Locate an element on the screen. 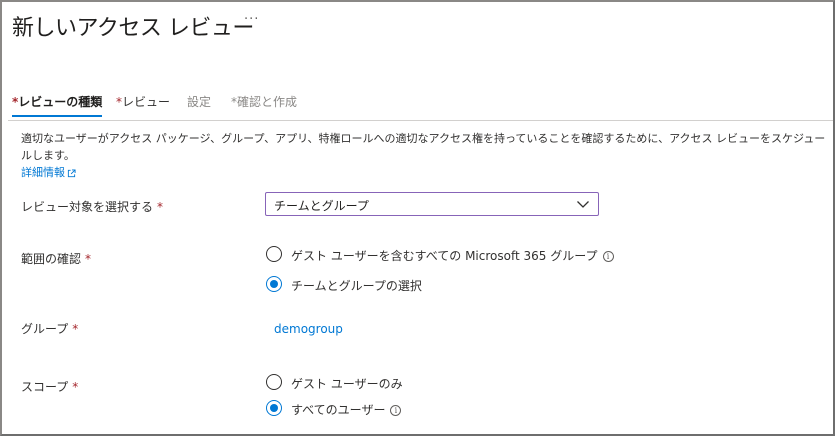 The image size is (835, 436). tab-label: 確認と作成 is located at coordinates (267, 102).